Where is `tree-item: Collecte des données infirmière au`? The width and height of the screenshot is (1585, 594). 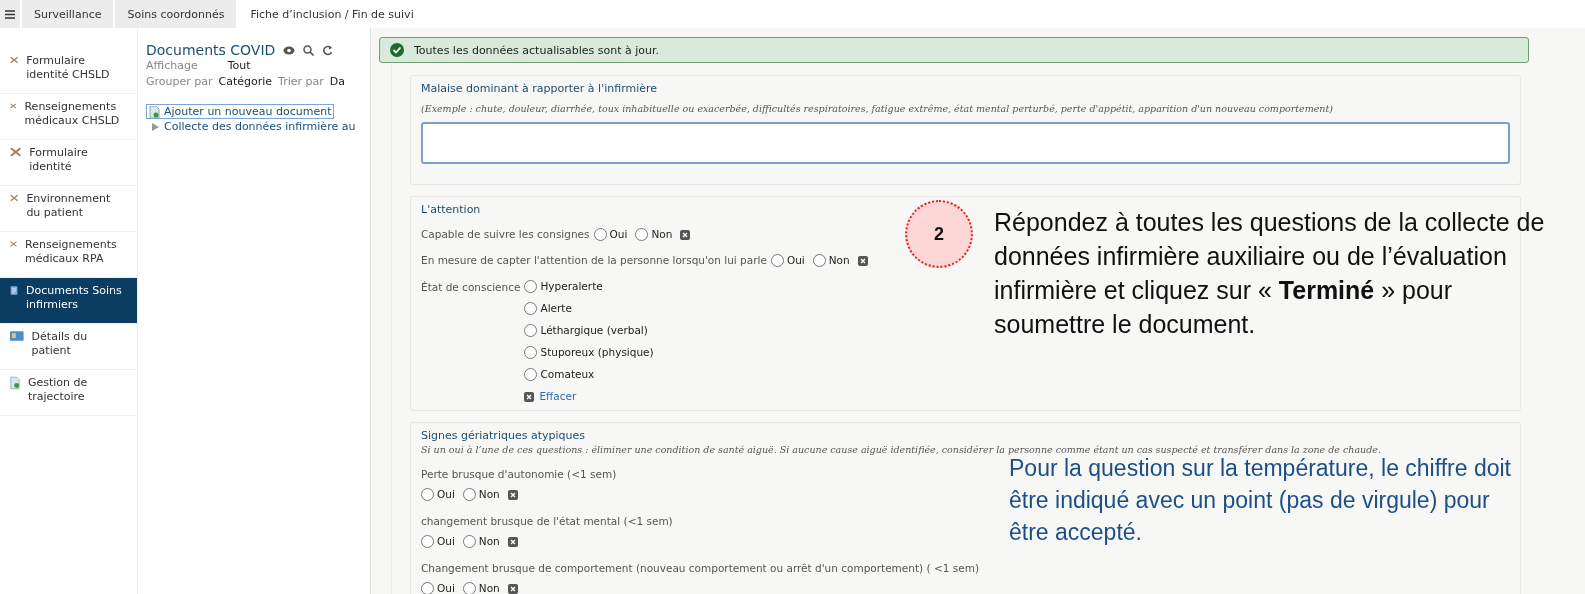
tree-item: Collecte des données infirmière au is located at coordinates (258, 127).